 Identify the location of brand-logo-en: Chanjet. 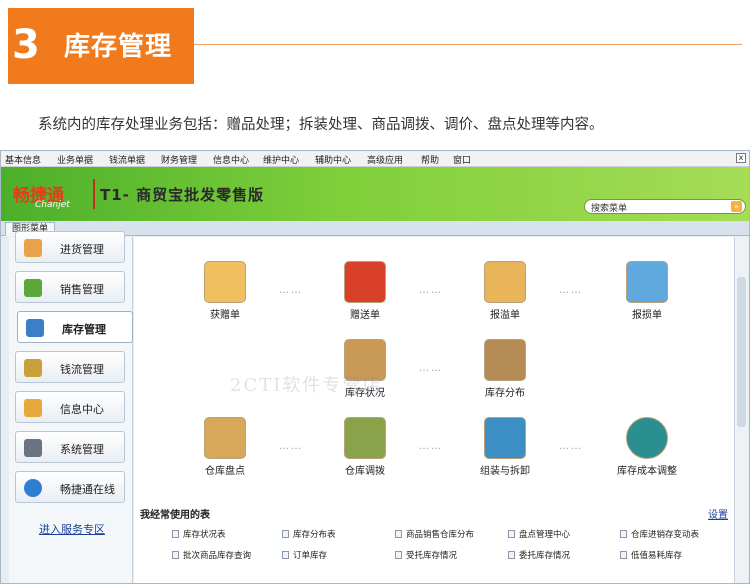
(52, 205).